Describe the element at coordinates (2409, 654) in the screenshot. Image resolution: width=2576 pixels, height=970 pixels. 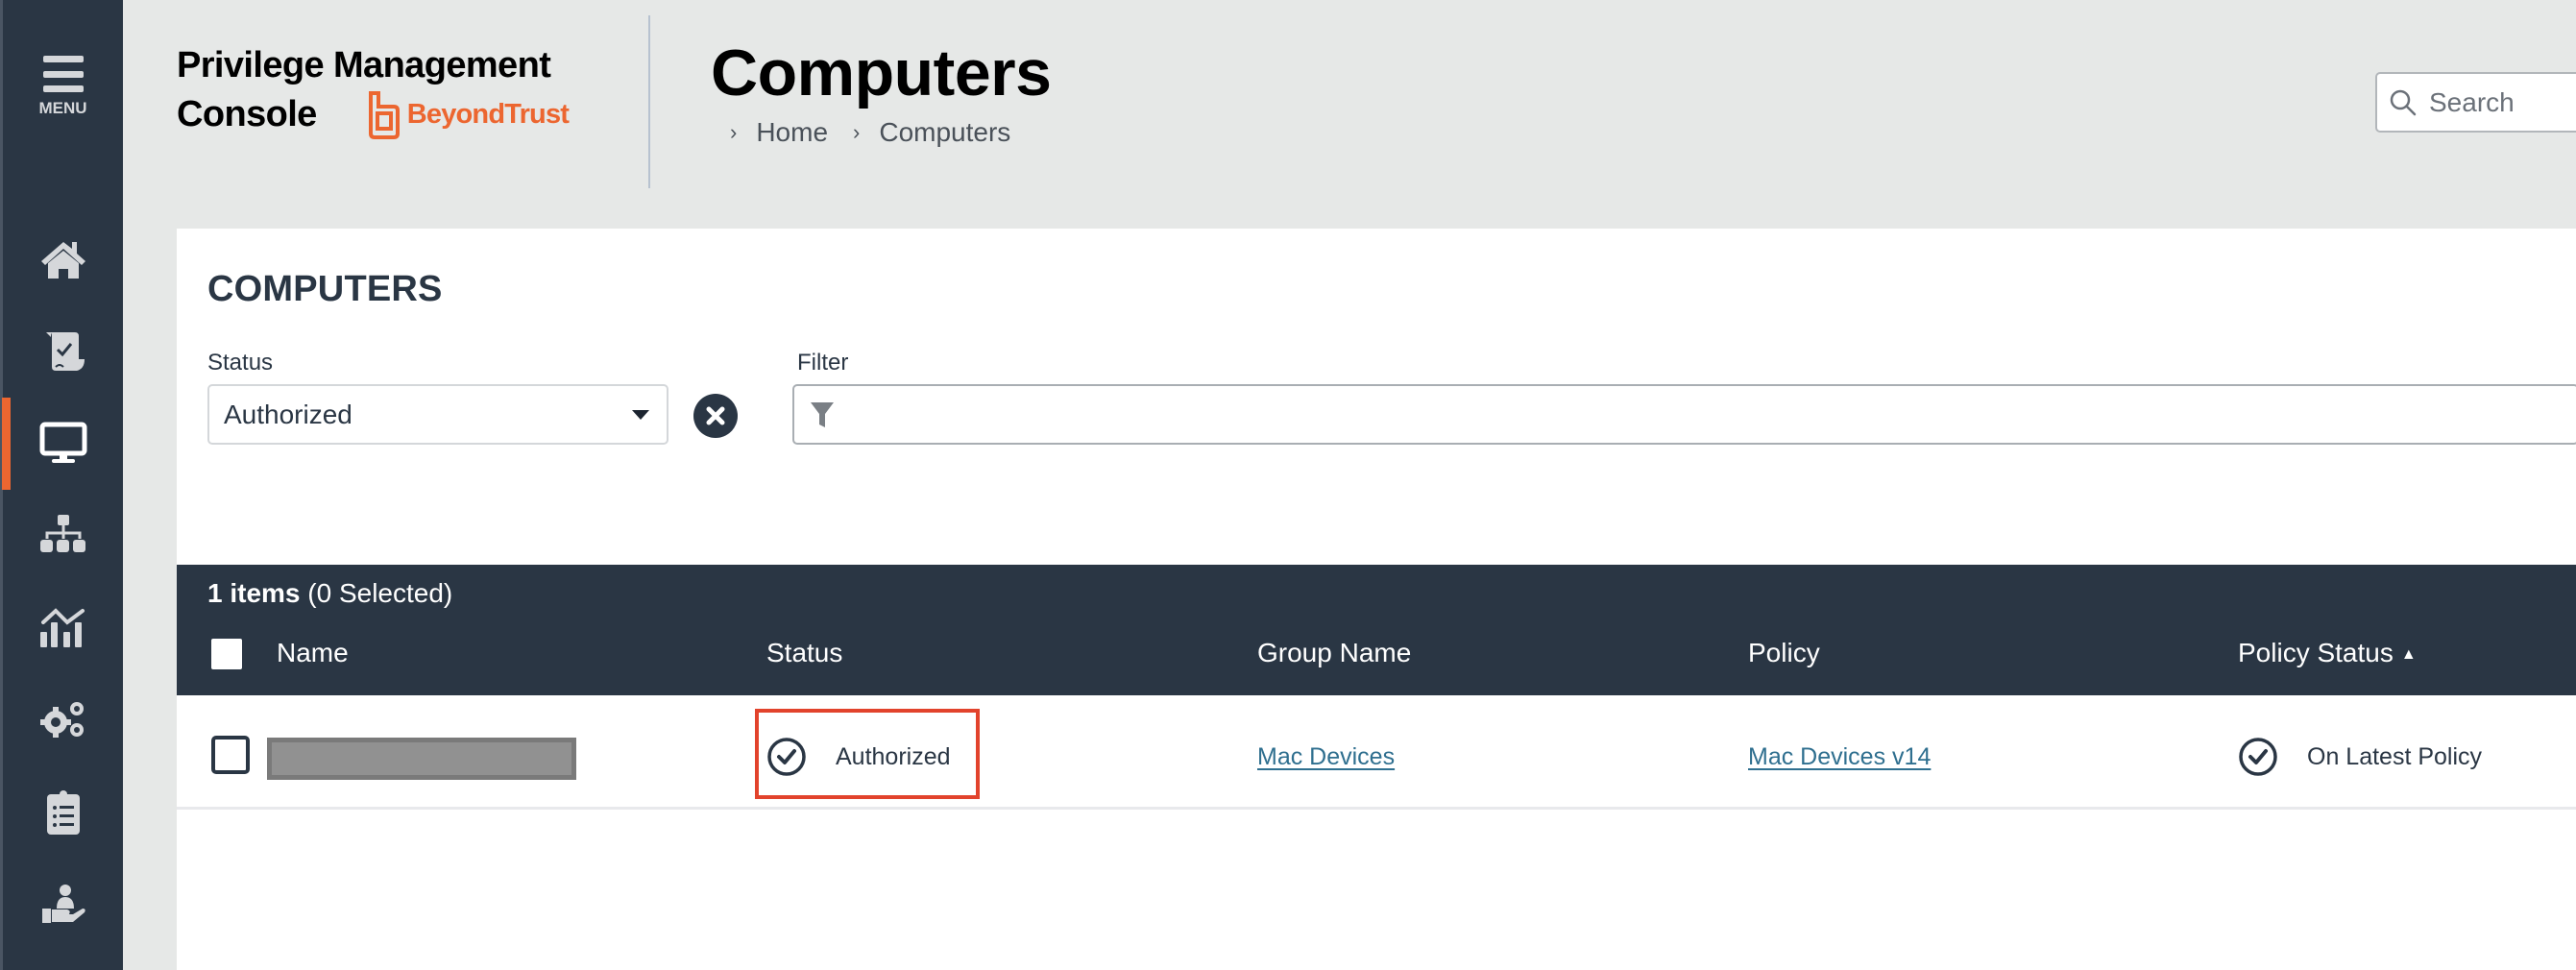
I see `sort-ascending-icon: ▲` at that location.